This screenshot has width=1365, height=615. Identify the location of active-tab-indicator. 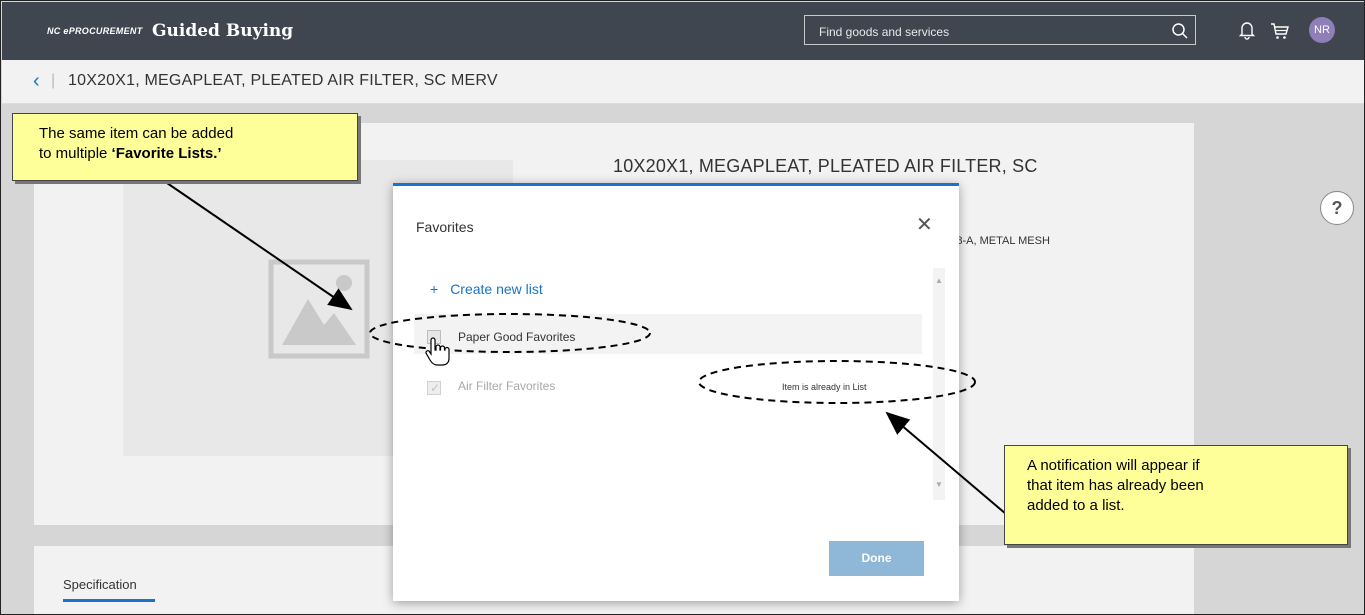
(109, 600).